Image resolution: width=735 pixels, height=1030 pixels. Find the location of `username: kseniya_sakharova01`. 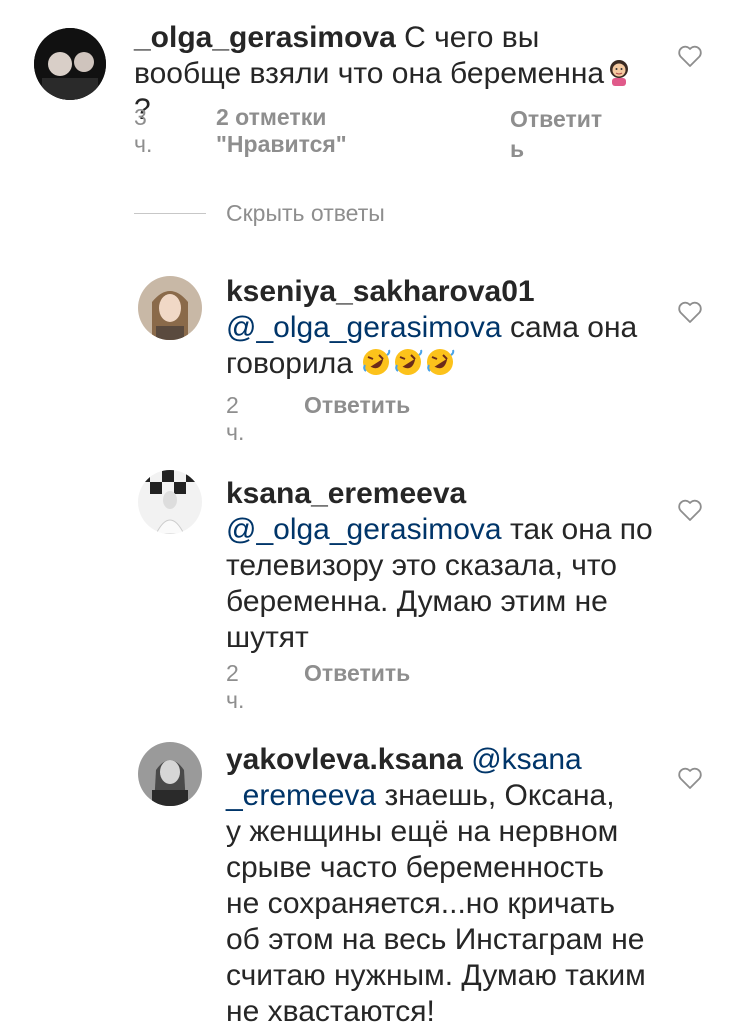

username: kseniya_sakharova01 is located at coordinates (380, 291).